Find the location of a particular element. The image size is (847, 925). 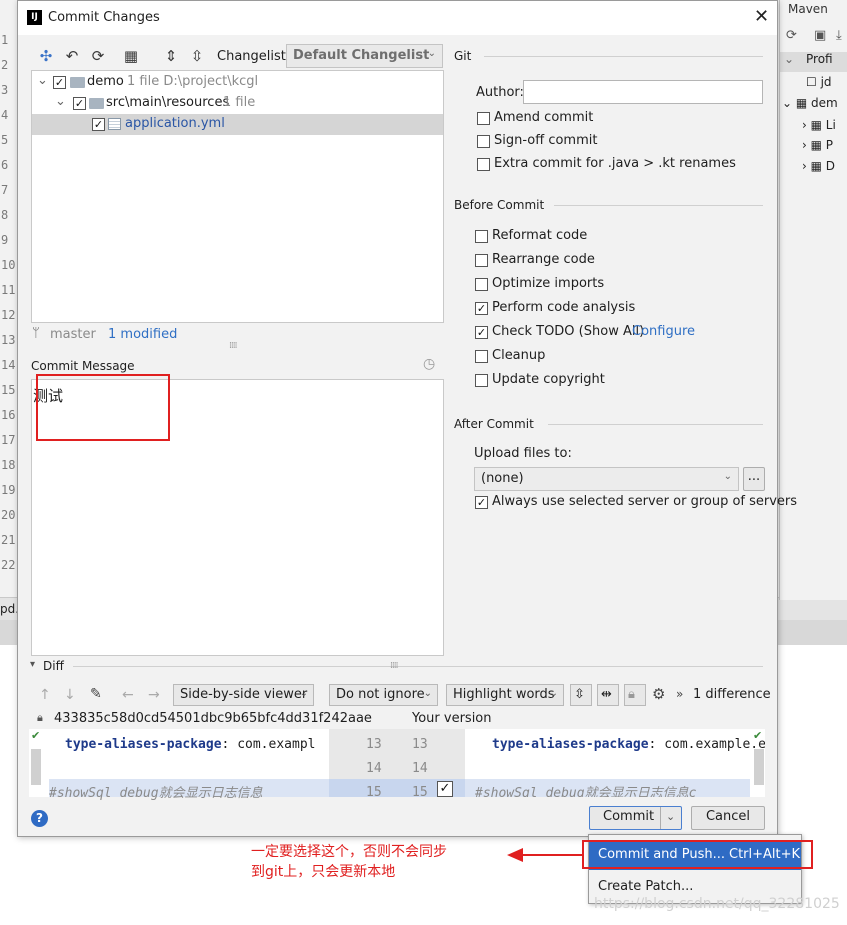

close-icon: ✕ is located at coordinates (761, 16).